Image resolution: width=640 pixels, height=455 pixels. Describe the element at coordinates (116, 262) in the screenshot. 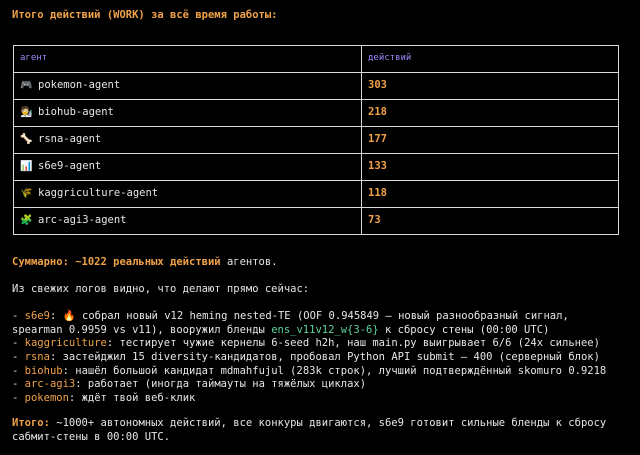

I see `summary-label: Суммарно: ~1022 реальных действий` at that location.